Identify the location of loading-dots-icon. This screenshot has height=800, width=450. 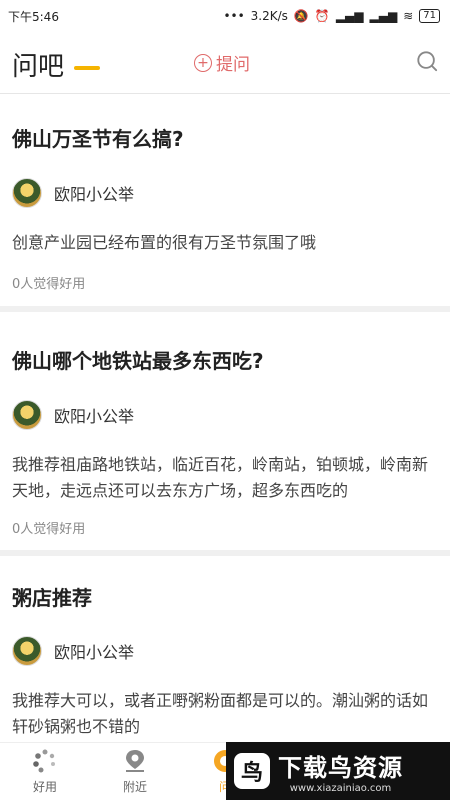
(44, 761).